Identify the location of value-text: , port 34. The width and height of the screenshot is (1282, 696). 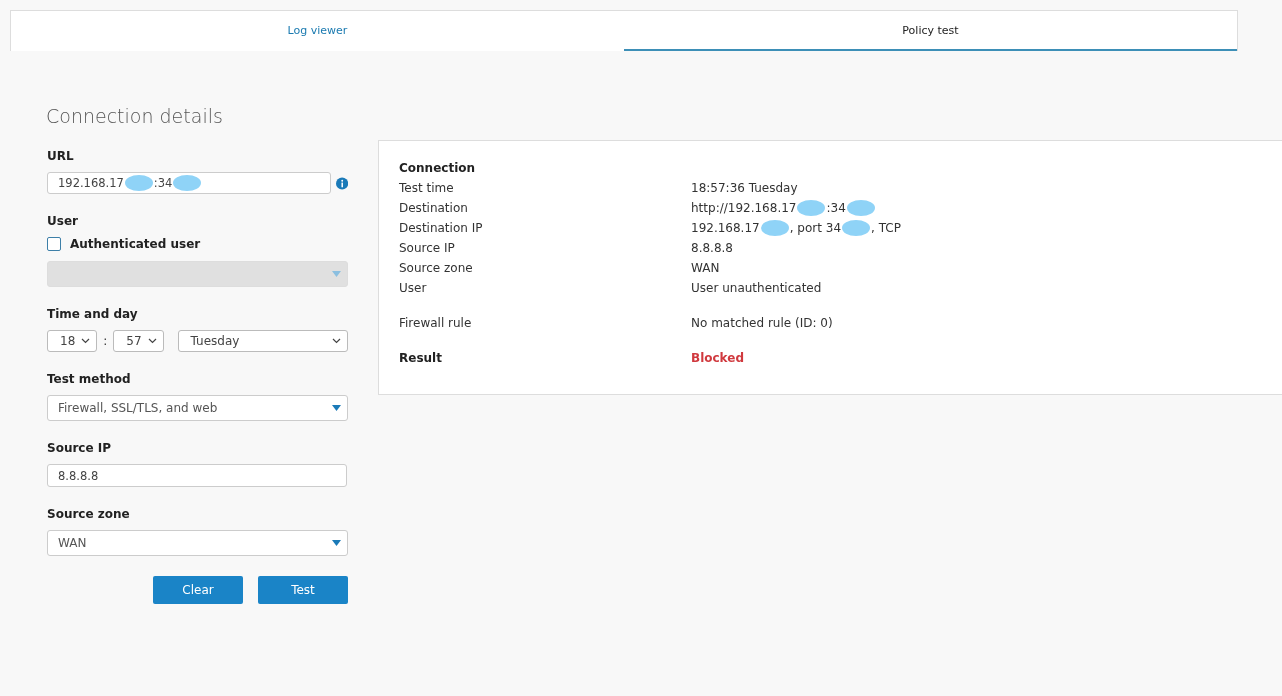
(815, 228).